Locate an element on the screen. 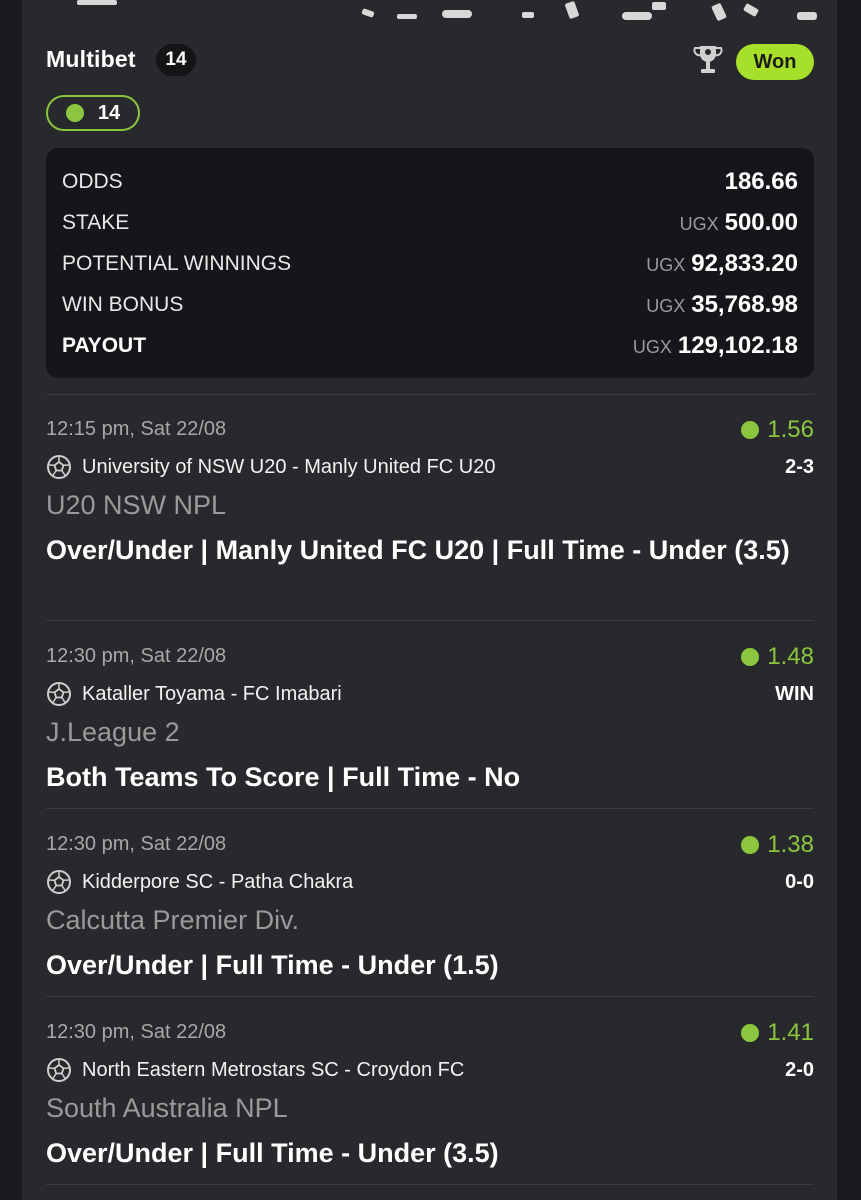  summary-row-stake: STAKE UGX 500.00 is located at coordinates (430, 223).